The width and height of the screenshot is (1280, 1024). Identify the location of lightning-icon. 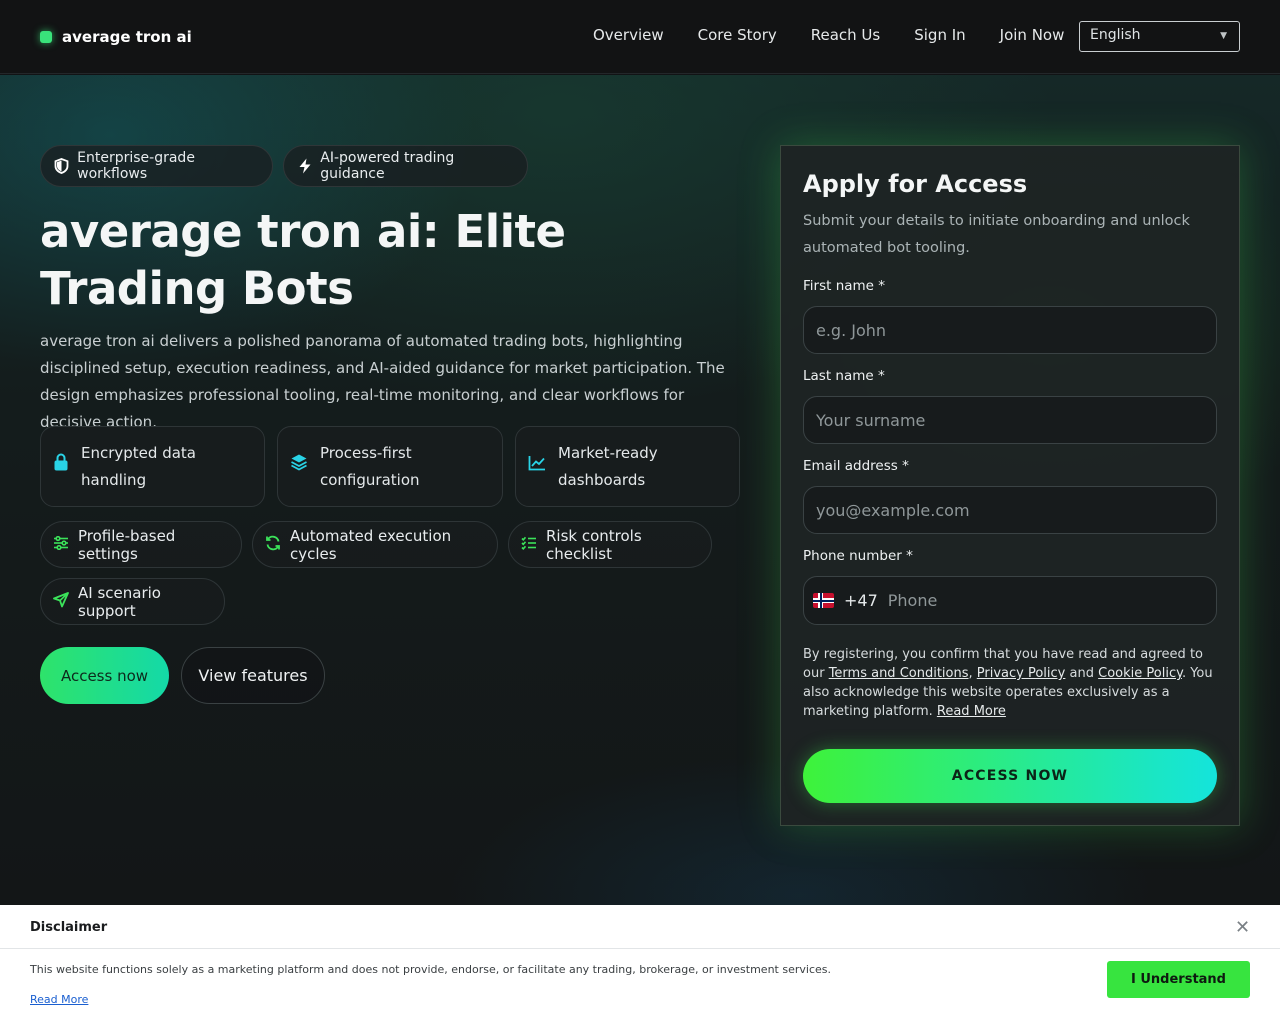
(304, 166).